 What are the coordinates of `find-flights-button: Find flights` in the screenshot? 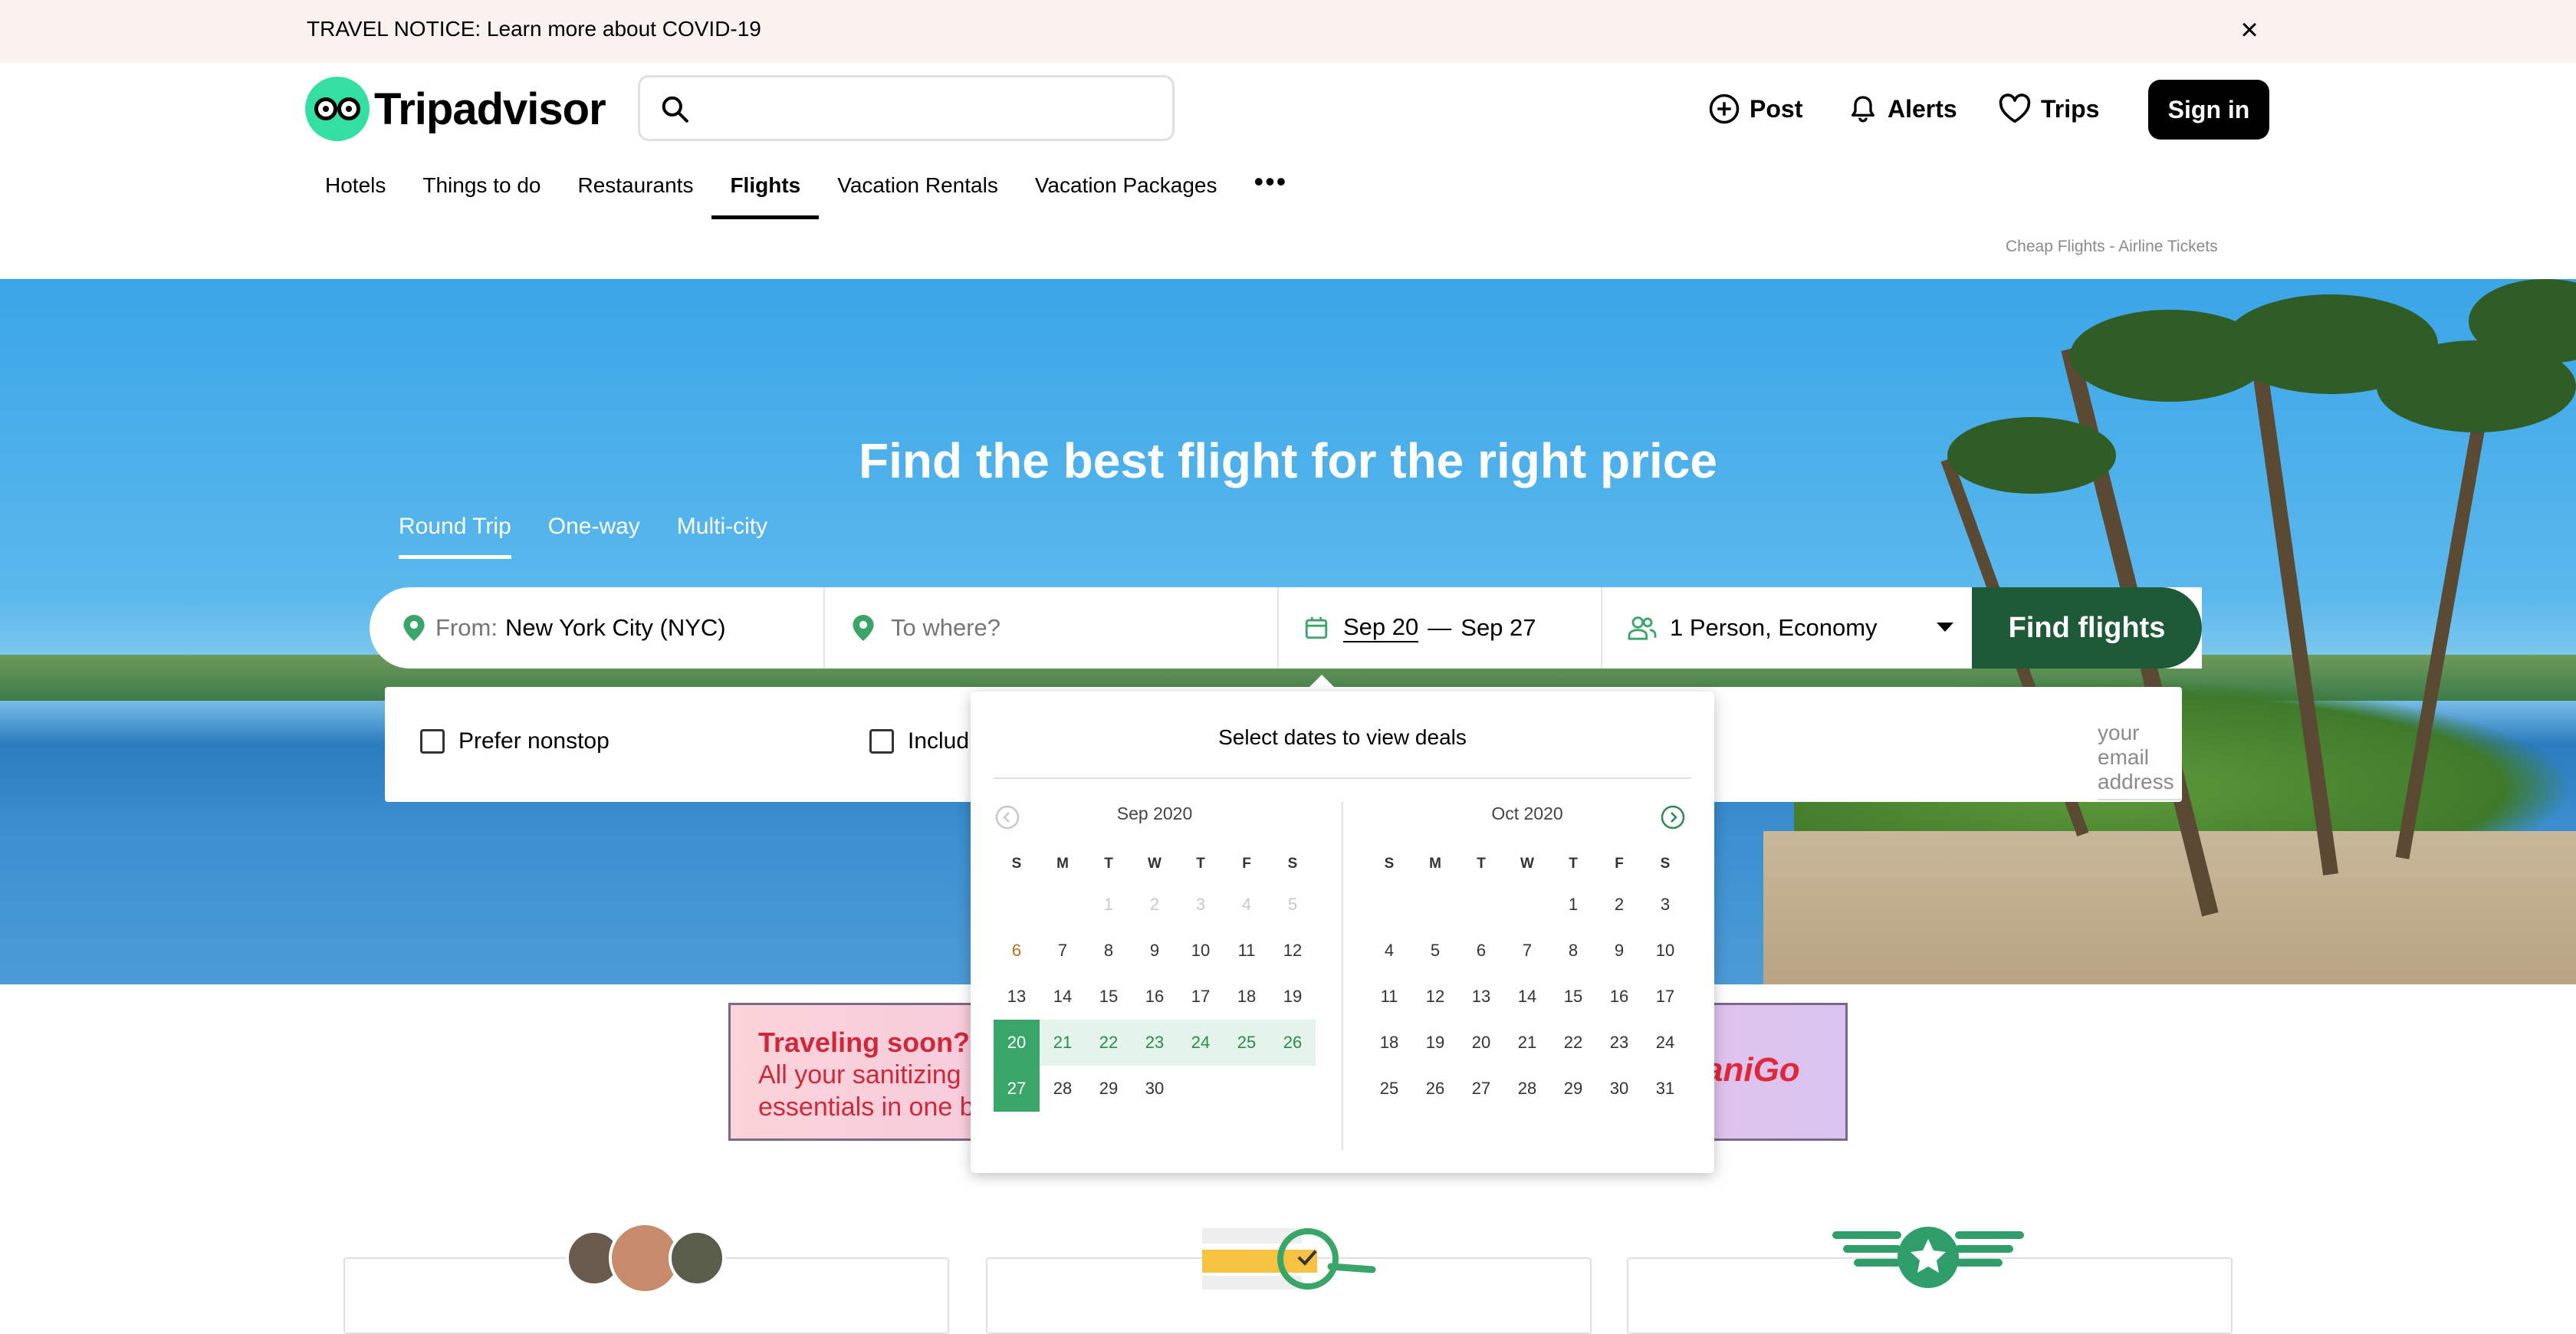 It's located at (2087, 628).